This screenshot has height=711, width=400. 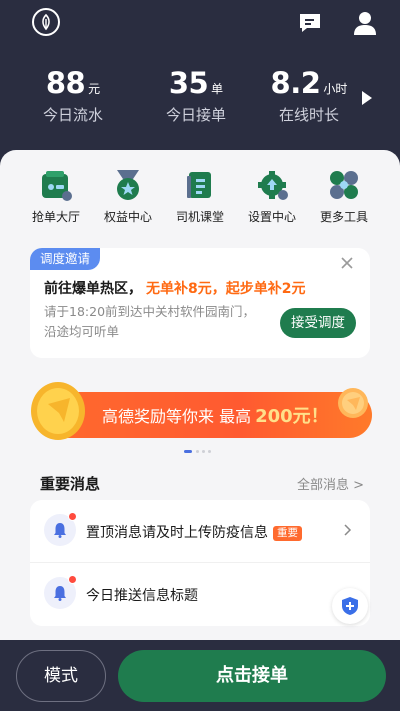 What do you see at coordinates (65, 83) in the screenshot?
I see `stat-value: 88` at bounding box center [65, 83].